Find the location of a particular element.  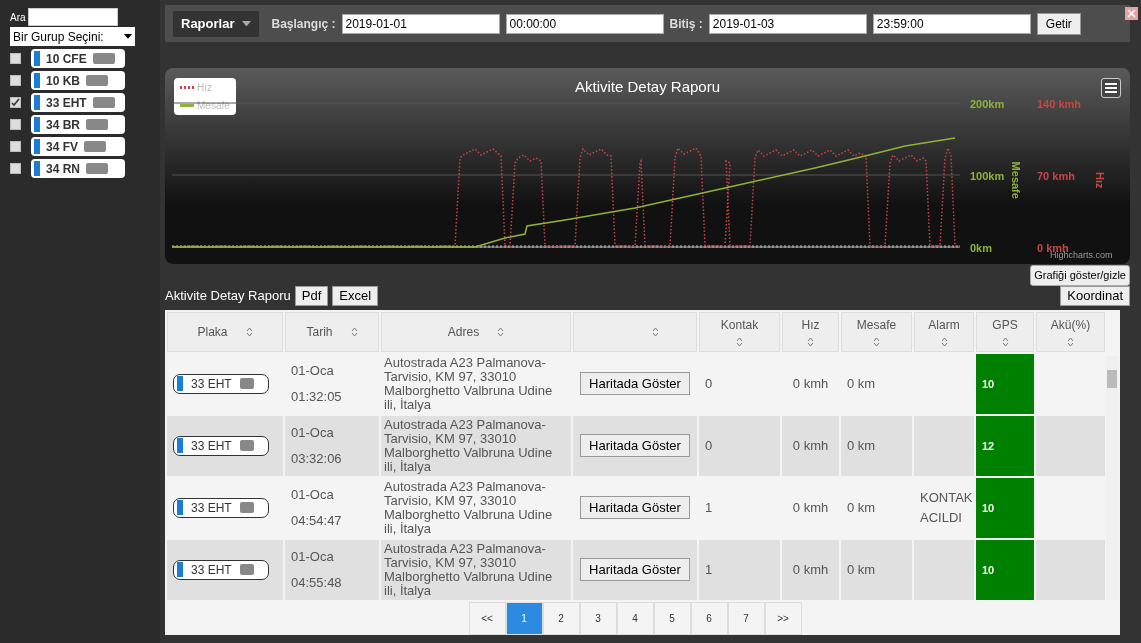

axis-label: 0km is located at coordinates (981, 248).